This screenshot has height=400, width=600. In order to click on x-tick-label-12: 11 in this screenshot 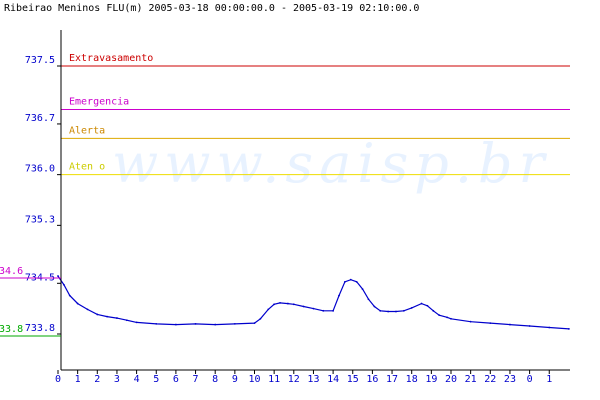, I will do `click(274, 379)`.